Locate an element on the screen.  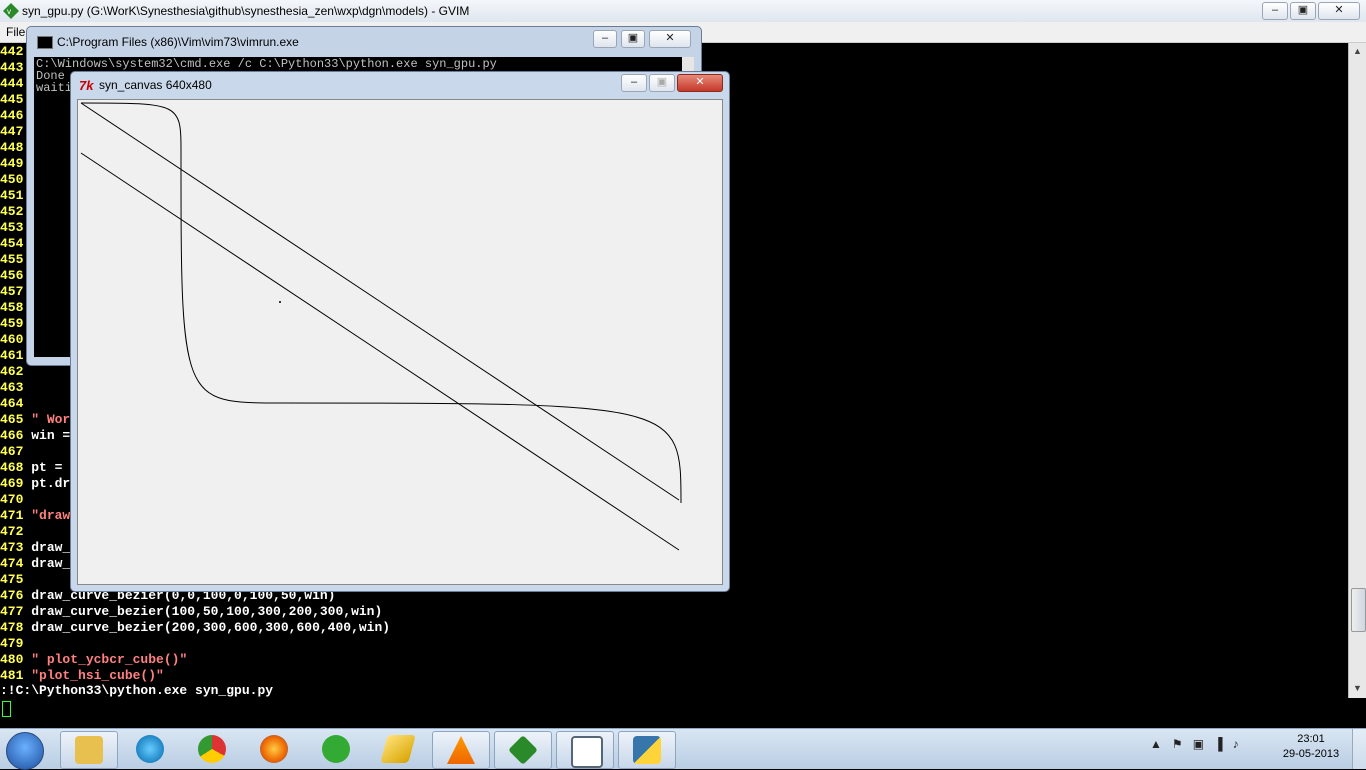
line-number: 475 is located at coordinates (12, 579).